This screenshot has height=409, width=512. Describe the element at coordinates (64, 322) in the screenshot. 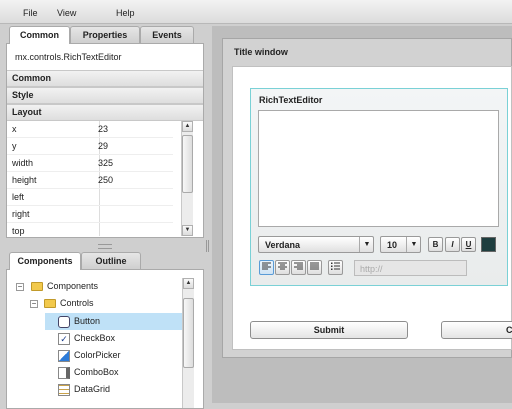

I see `button-control-icon` at that location.